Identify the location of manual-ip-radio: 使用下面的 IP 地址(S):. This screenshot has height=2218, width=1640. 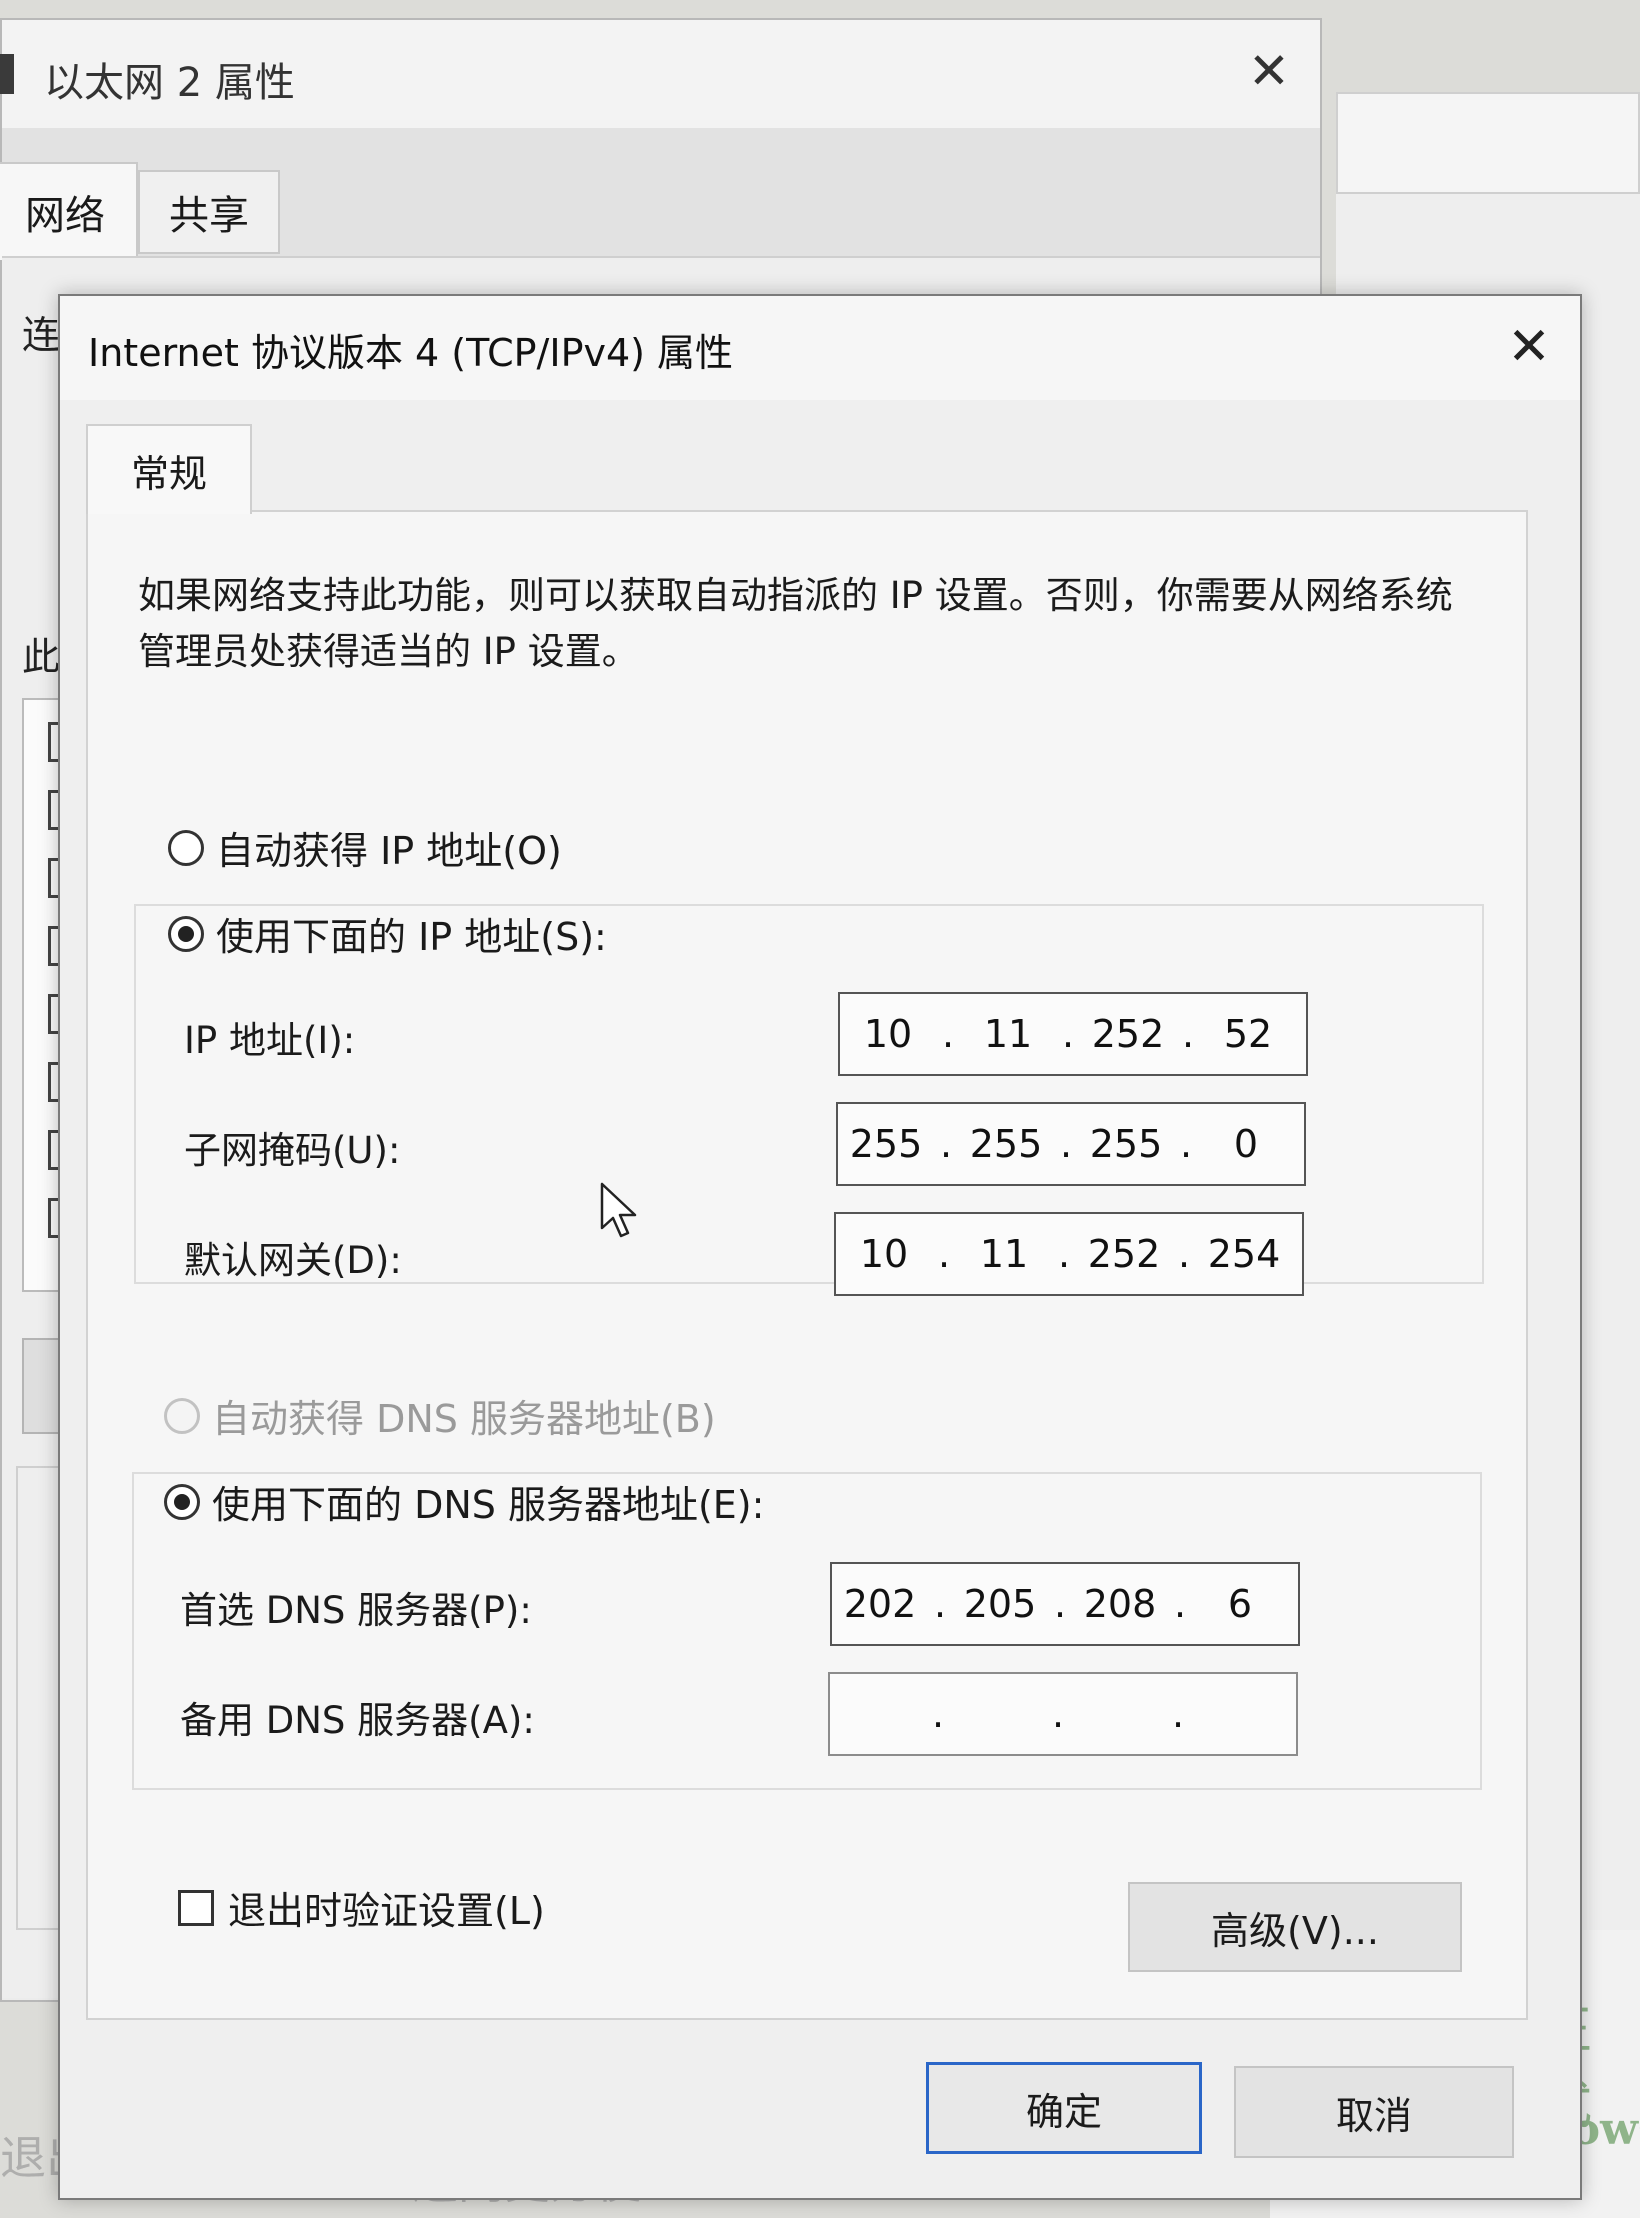
(387, 933).